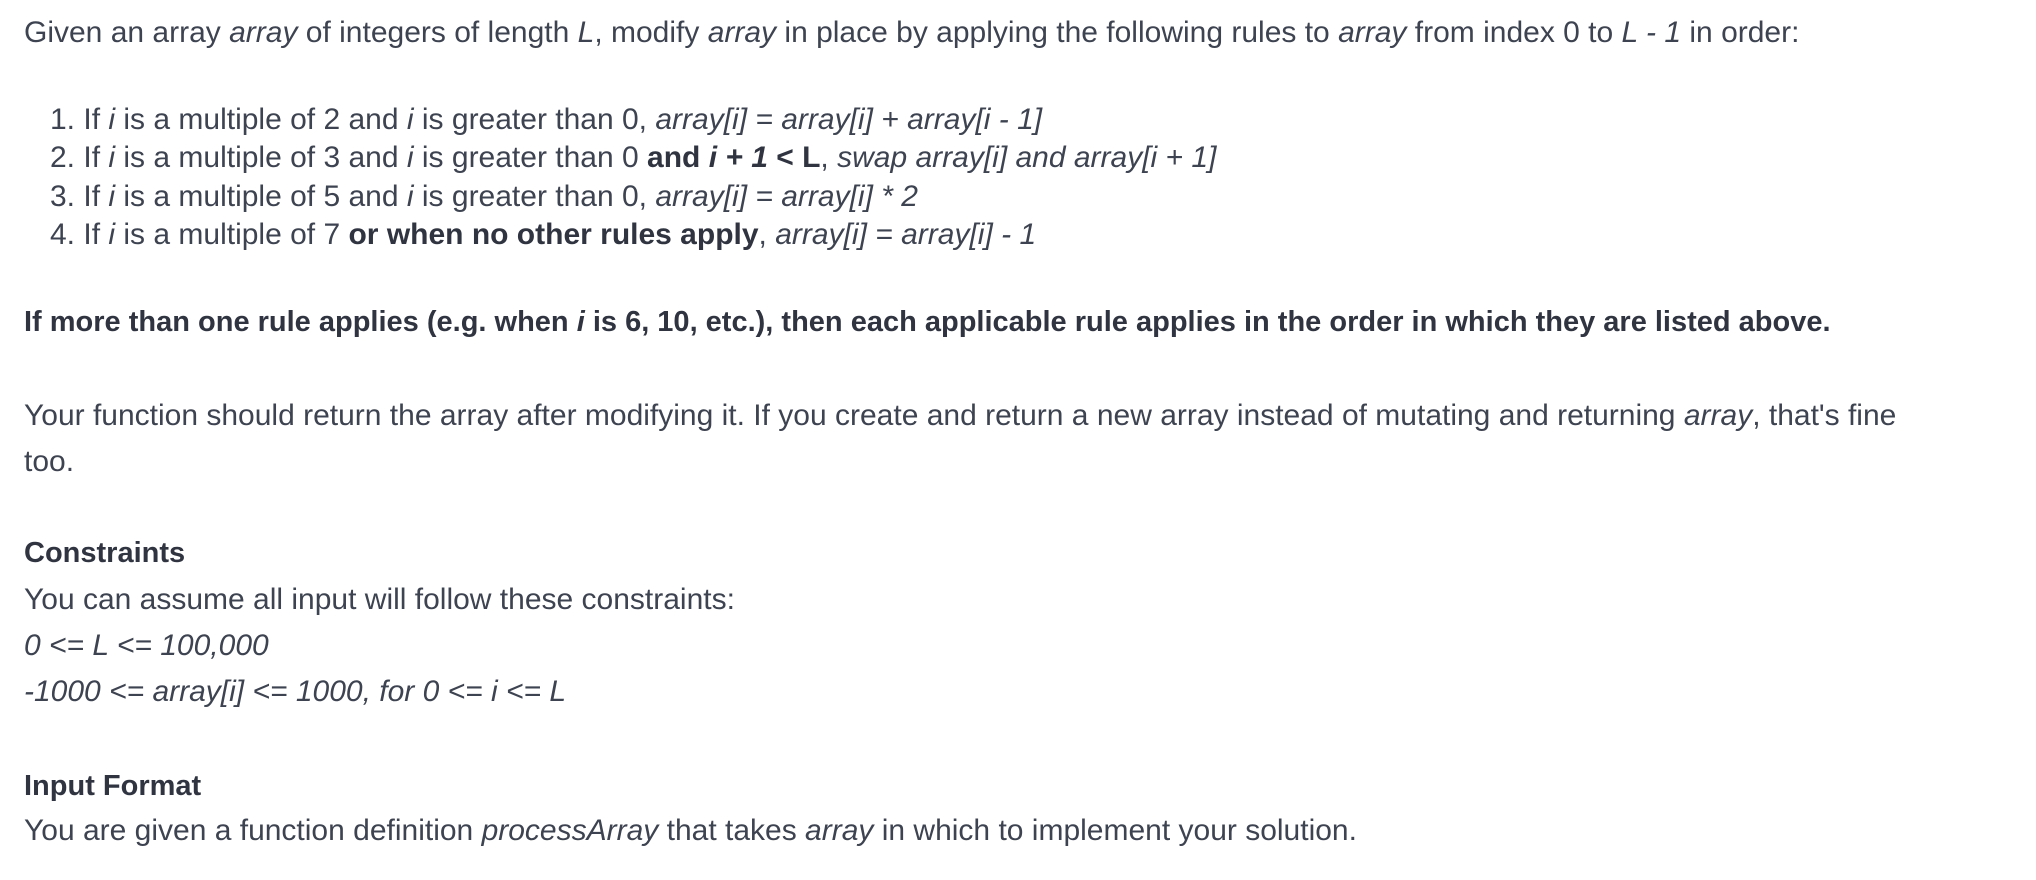 The image size is (2036, 880). Describe the element at coordinates (570, 830) in the screenshot. I see `function-name: processArray` at that location.